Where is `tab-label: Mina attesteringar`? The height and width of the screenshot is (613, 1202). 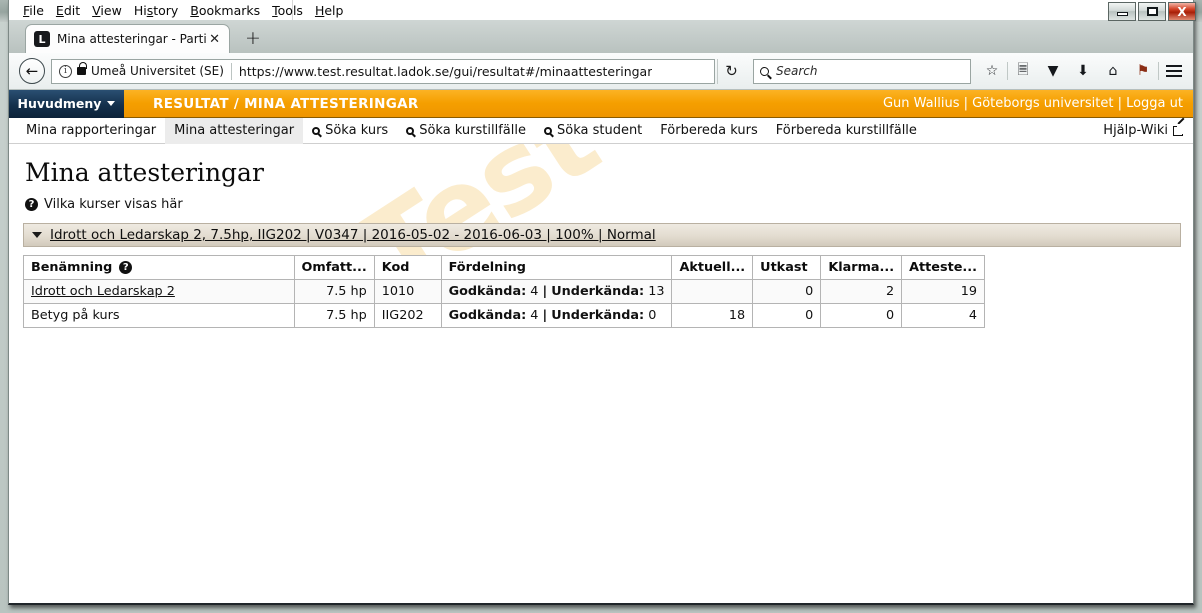
tab-label: Mina attesteringar is located at coordinates (234, 130).